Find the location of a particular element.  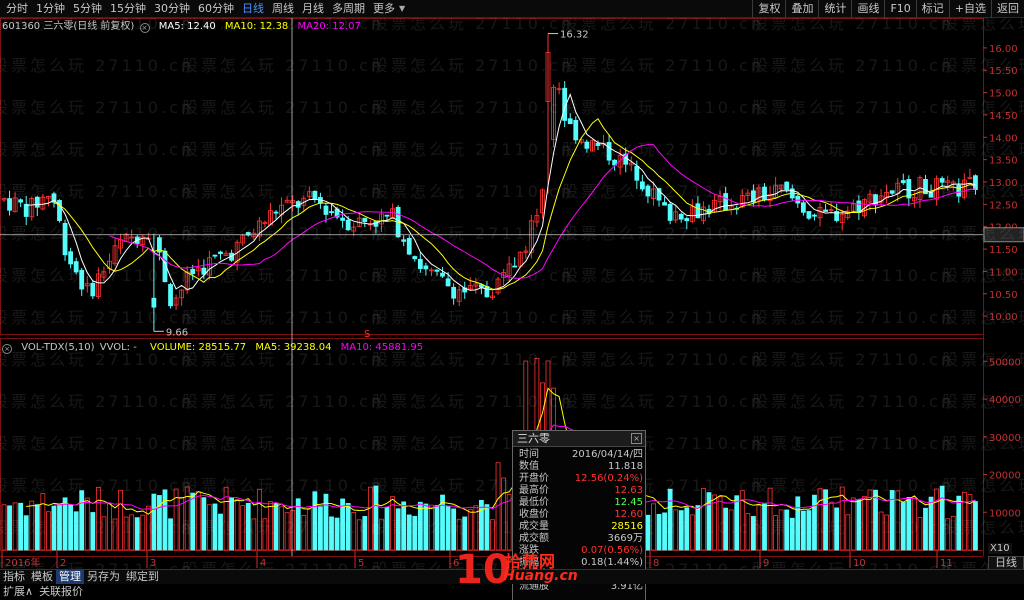

period-tab: 1分钟 is located at coordinates (50, 9).